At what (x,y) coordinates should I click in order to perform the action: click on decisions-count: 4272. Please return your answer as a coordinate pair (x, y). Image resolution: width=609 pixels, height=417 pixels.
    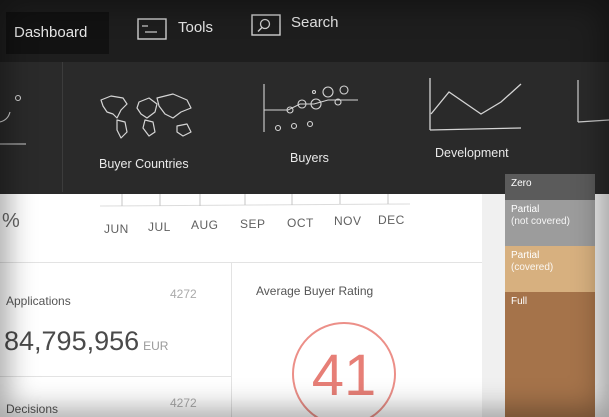
    Looking at the image, I should click on (183, 403).